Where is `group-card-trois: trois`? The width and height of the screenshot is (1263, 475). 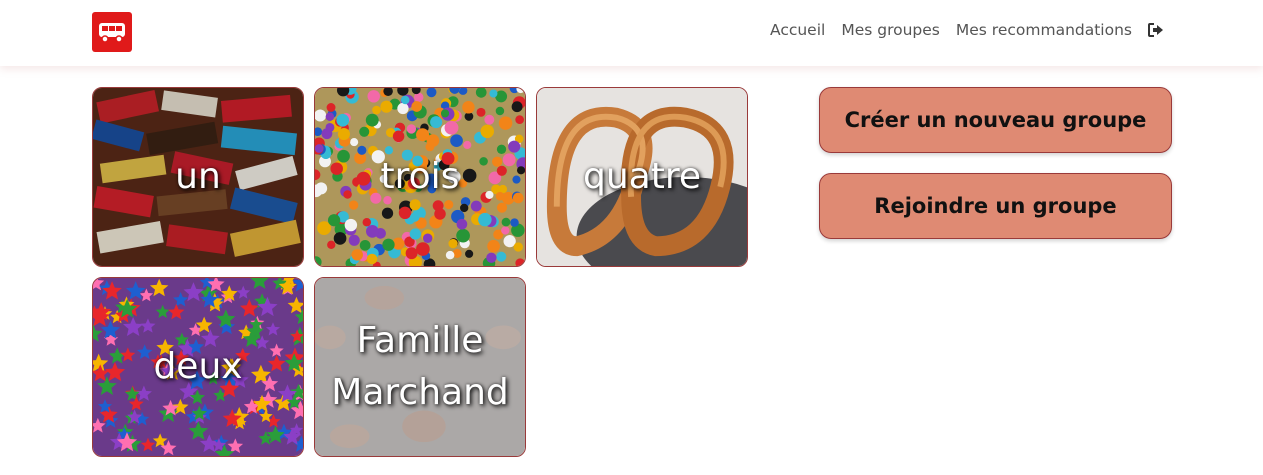 group-card-trois: trois is located at coordinates (420, 177).